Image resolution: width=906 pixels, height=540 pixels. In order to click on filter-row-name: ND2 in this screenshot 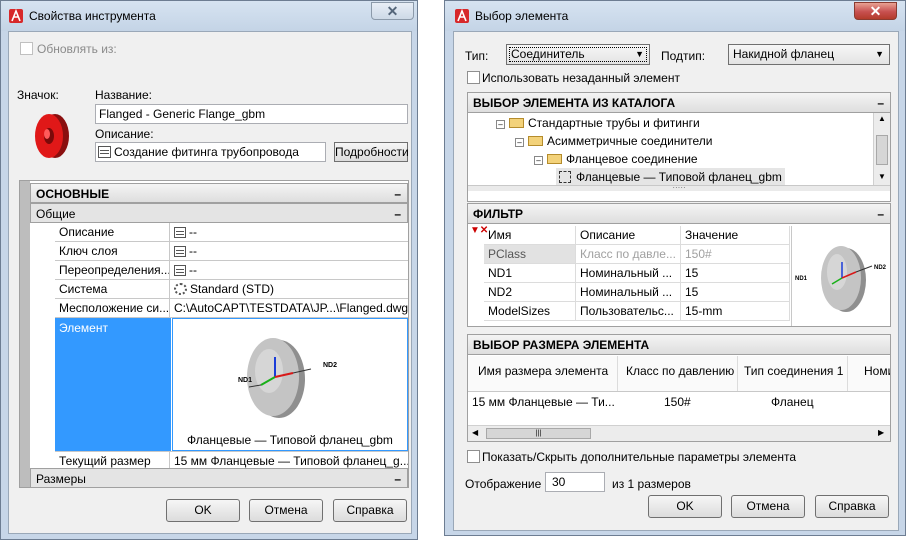, I will do `click(530, 292)`.